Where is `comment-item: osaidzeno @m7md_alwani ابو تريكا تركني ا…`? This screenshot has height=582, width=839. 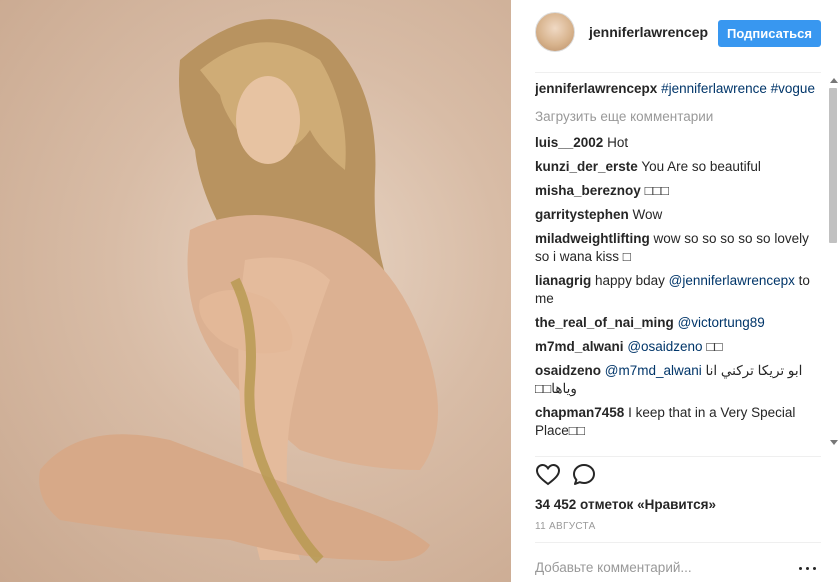 comment-item: osaidzeno @m7md_alwani ابو تريكا تركني ا… is located at coordinates (680, 380).